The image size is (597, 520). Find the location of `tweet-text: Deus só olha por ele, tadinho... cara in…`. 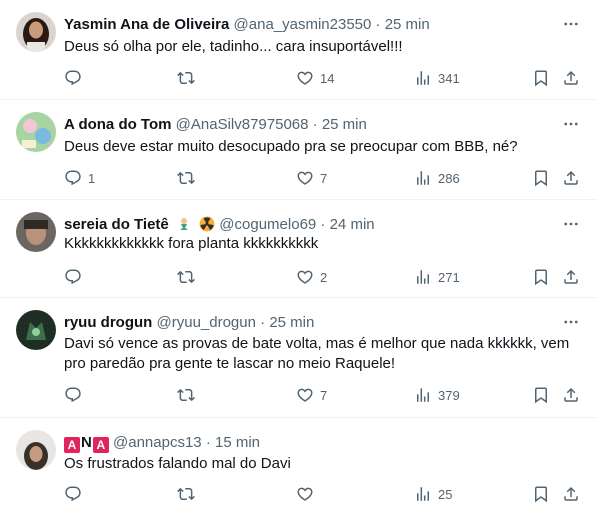

tweet-text: Deus só olha por ele, tadinho... cara in… is located at coordinates (233, 46).